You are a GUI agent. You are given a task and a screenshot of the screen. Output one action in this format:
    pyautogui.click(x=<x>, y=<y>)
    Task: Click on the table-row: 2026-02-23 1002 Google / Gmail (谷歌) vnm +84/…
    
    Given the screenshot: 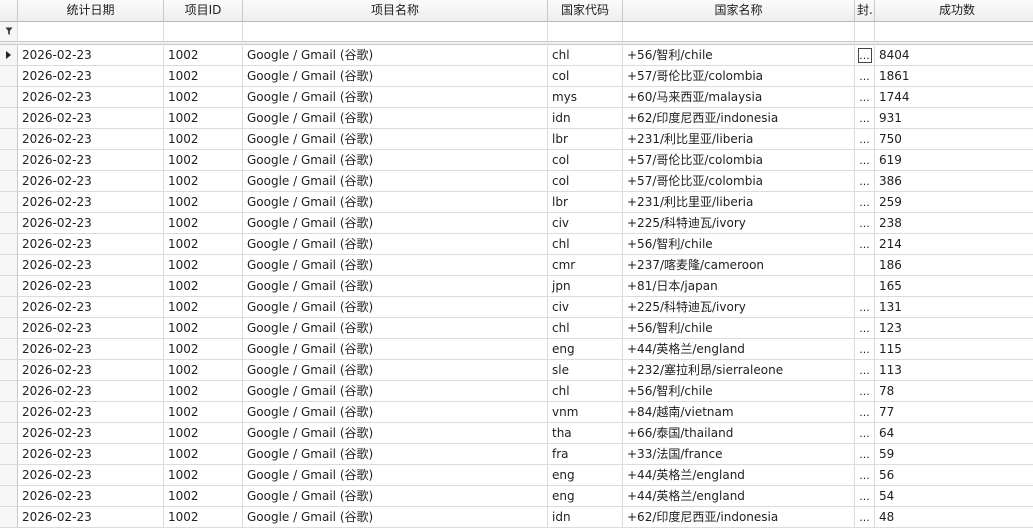 What is the action you would take?
    pyautogui.click(x=516, y=412)
    